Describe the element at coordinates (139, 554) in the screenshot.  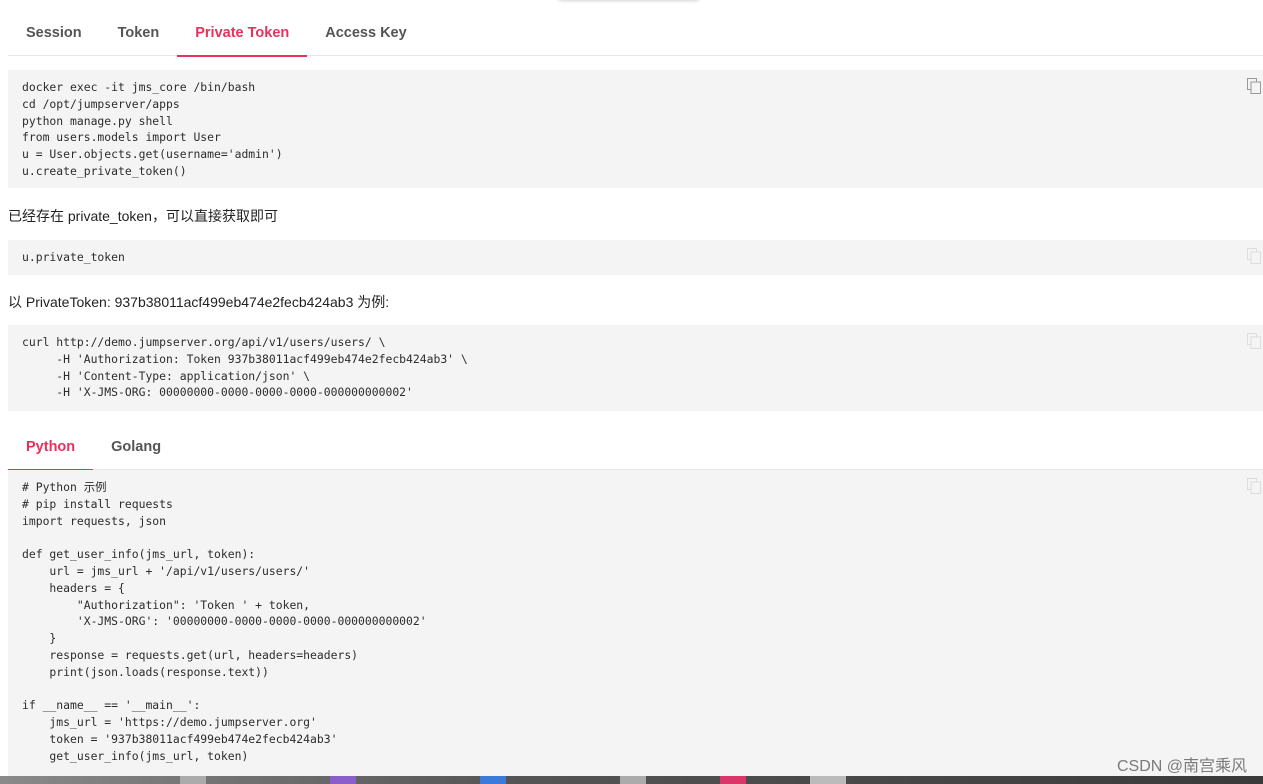
I see `code-line: def get_user_info(jms_url, token):` at that location.